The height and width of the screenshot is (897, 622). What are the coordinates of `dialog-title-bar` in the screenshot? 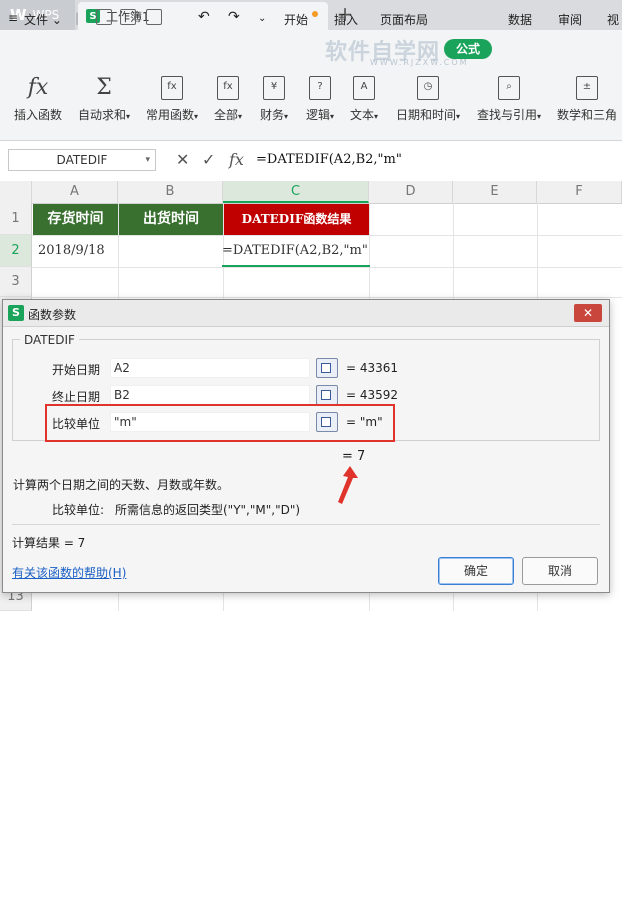 It's located at (306, 313).